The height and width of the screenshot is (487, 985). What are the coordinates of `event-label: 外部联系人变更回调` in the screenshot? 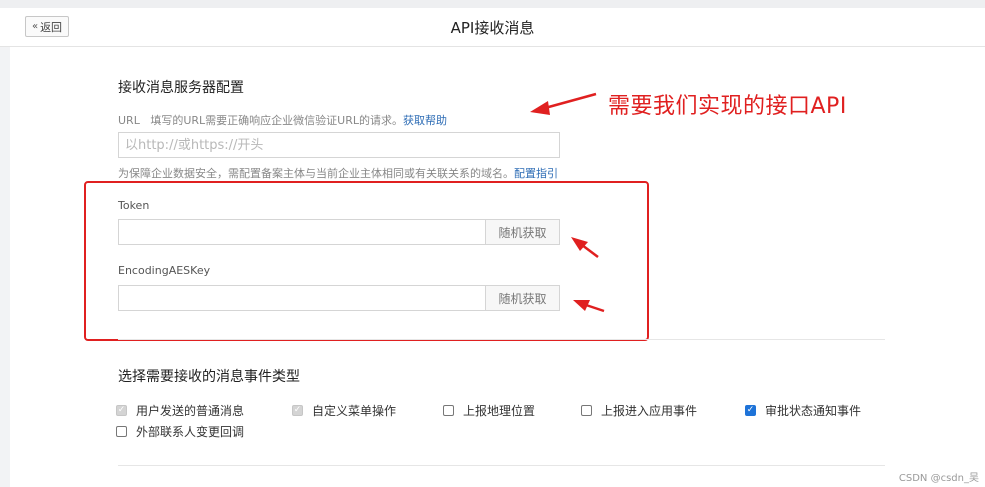 It's located at (190, 432).